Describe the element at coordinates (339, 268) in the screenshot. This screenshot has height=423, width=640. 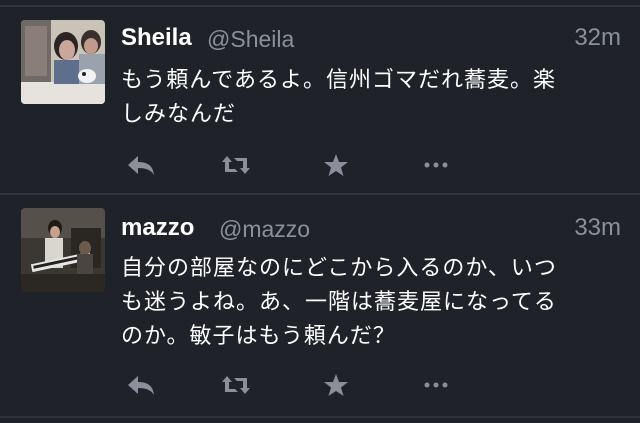
I see `tweet-text-line: 自分の部屋なのにどこから入るのか、いつ` at that location.